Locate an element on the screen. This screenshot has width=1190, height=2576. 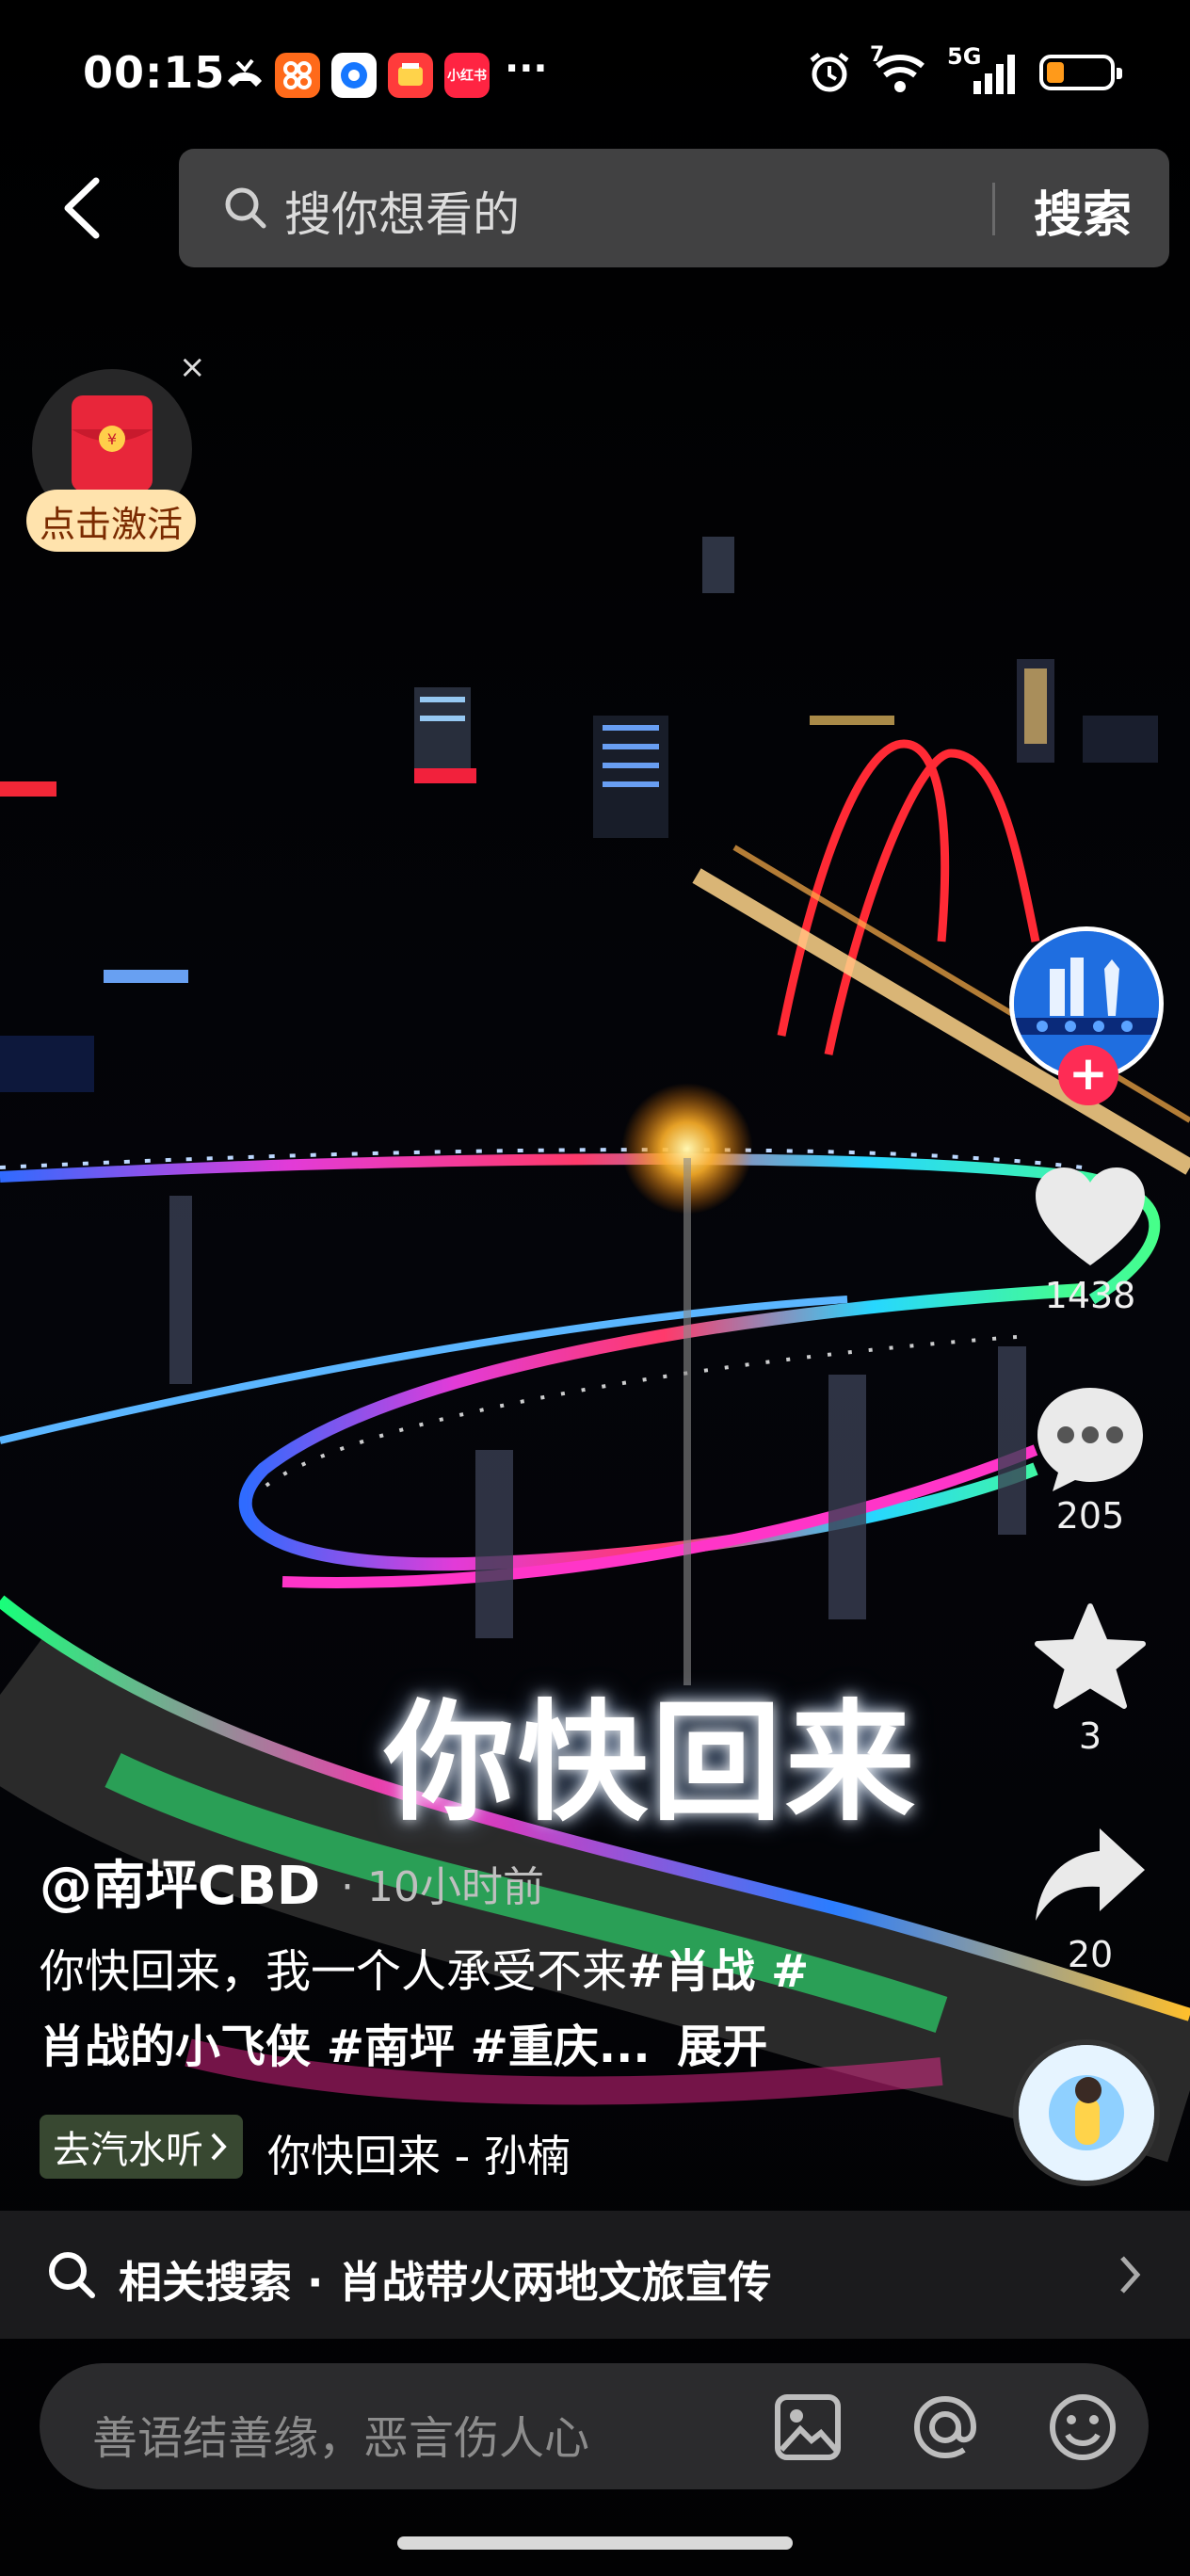
battery-icon is located at coordinates (1080, 72).